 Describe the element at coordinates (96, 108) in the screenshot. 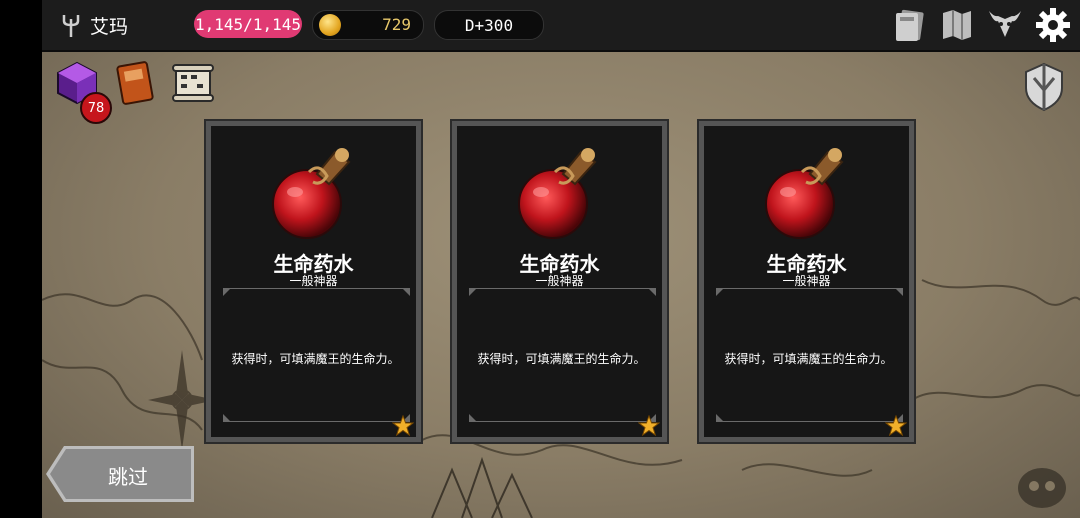

I see `cube-count-badge: 78` at that location.